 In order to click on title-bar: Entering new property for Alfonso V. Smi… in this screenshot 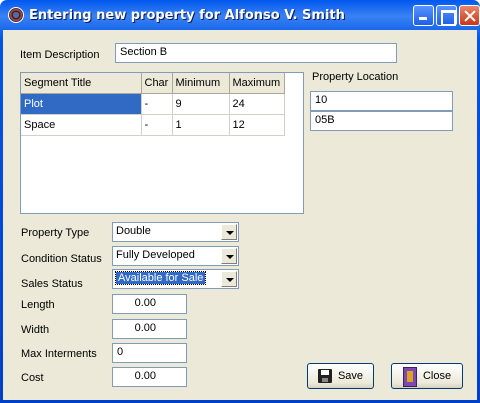, I will do `click(241, 15)`.